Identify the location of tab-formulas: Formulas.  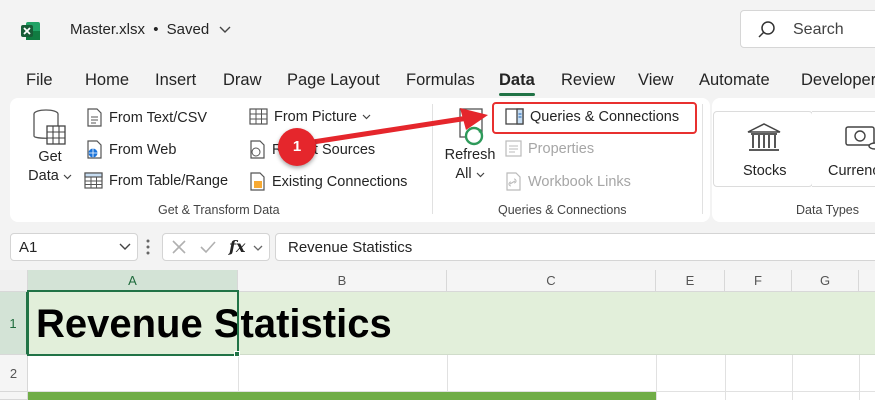
(440, 80).